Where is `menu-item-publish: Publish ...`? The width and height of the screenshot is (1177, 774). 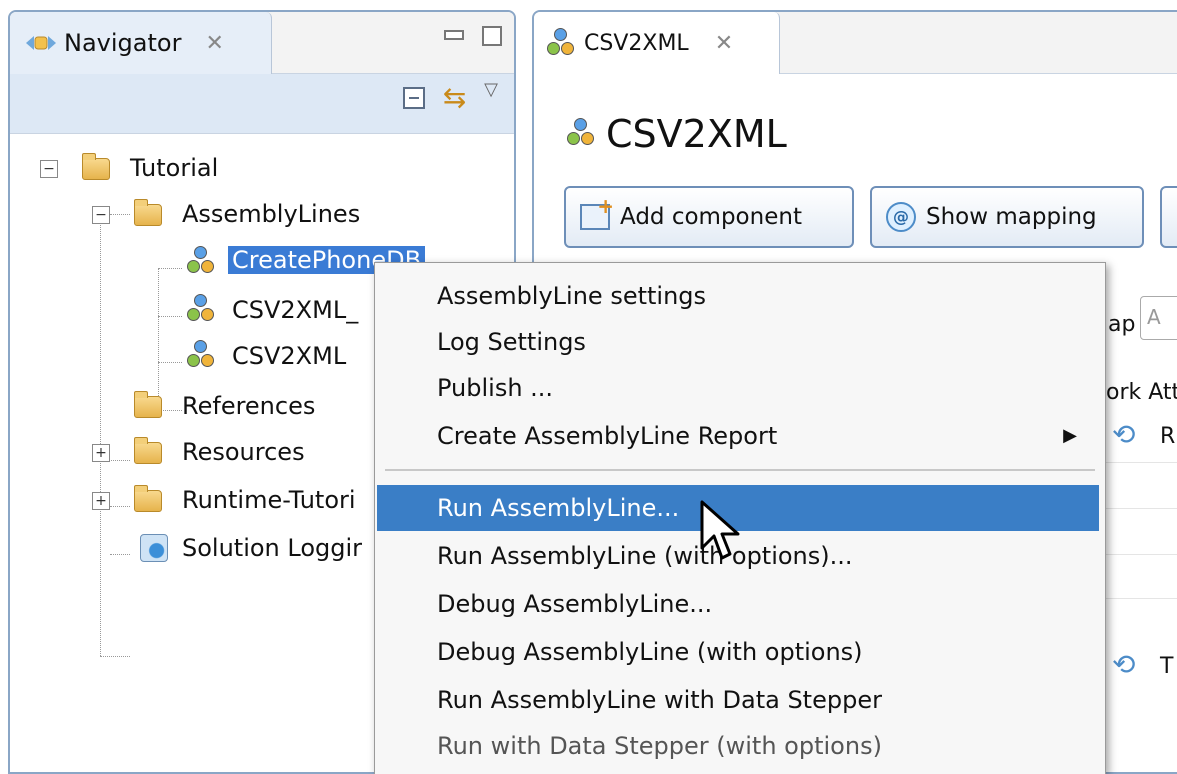 menu-item-publish: Publish ... is located at coordinates (738, 388).